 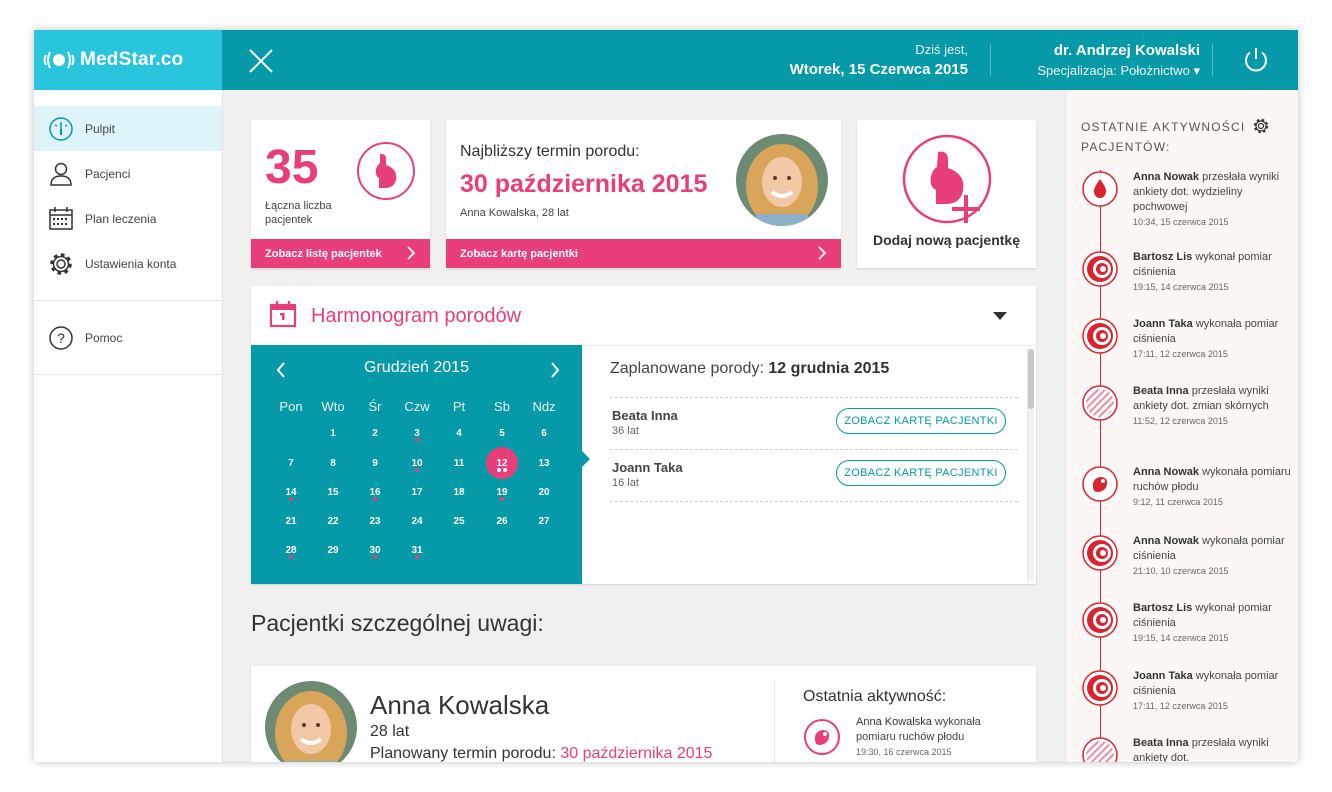 What do you see at coordinates (459, 521) in the screenshot?
I see `calendar-day: 25` at bounding box center [459, 521].